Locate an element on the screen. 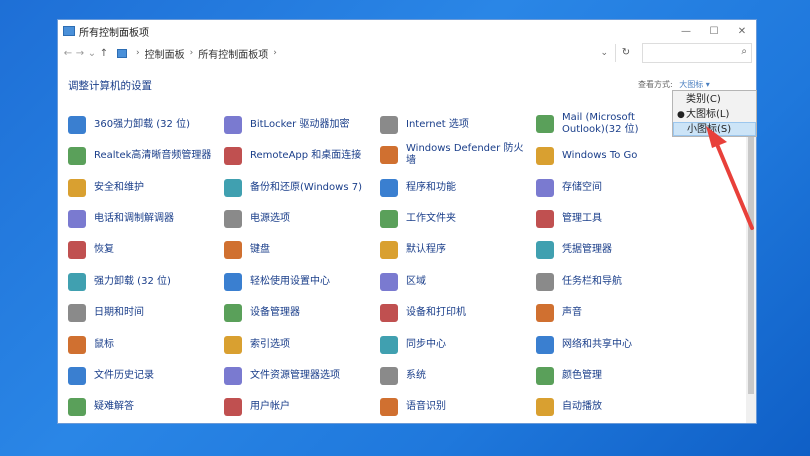  control-panel-item: 颜色管理 is located at coordinates (569, 376).